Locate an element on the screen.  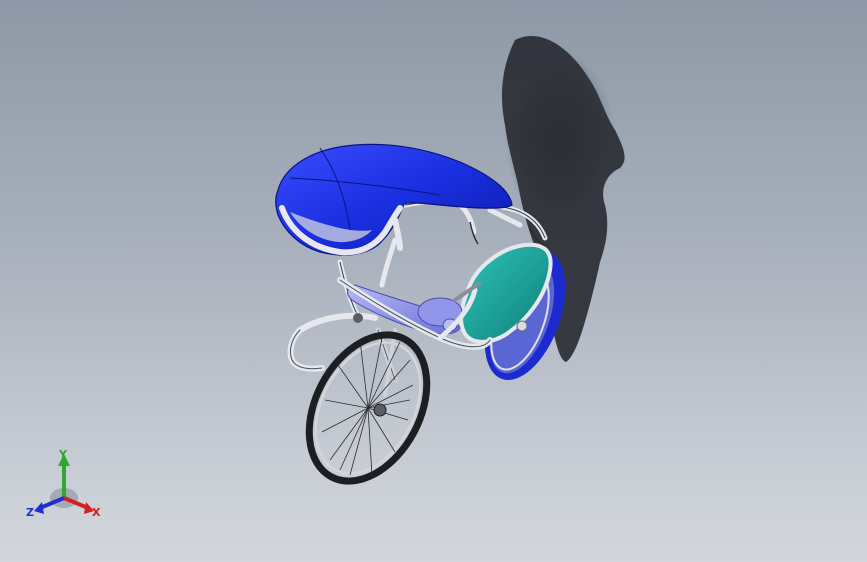
x-axis-label: X is located at coordinates (96, 512).